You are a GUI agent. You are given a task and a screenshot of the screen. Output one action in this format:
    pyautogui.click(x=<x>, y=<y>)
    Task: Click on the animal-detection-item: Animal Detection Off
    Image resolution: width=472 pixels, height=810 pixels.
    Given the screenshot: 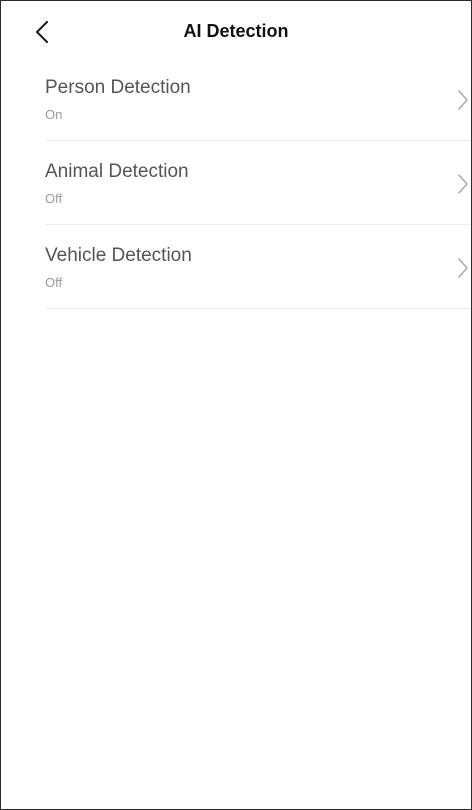 What is the action you would take?
    pyautogui.click(x=258, y=183)
    